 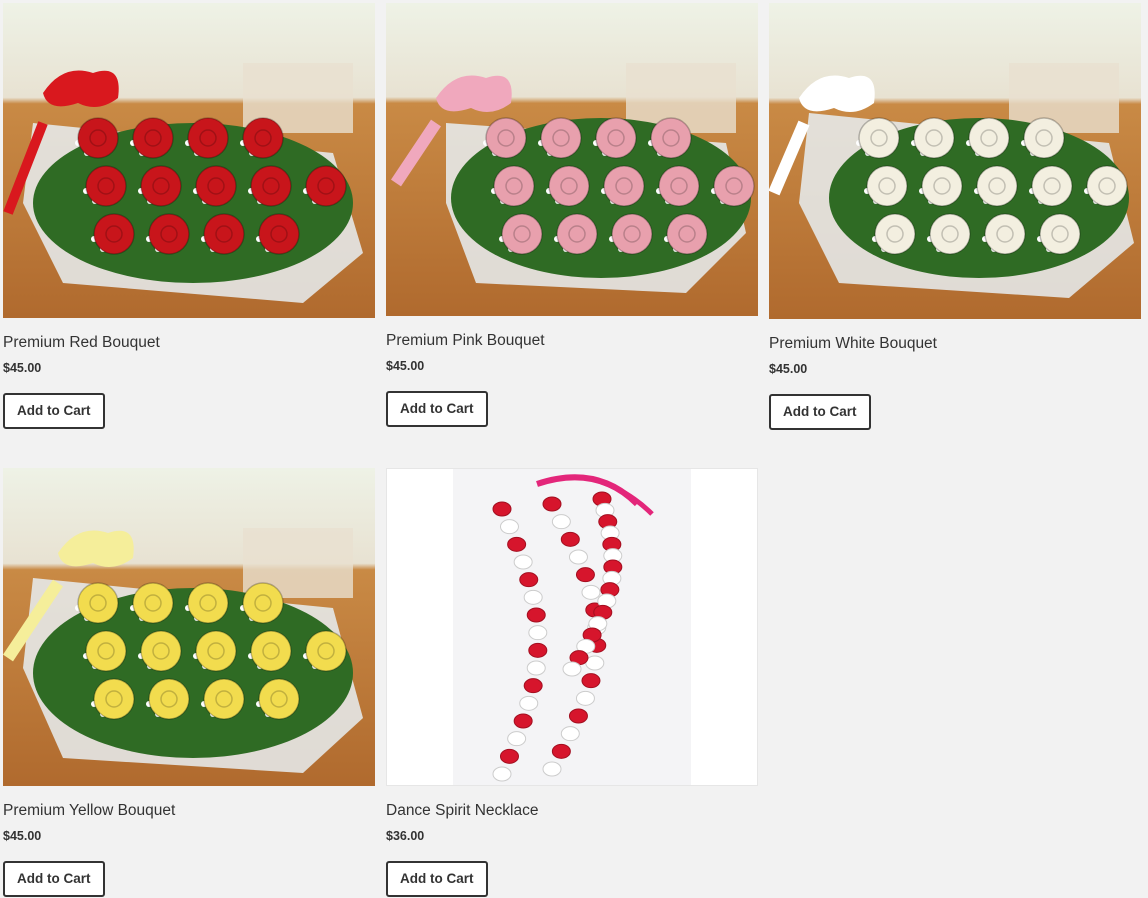 I want to click on product-image-necklace, so click(x=572, y=627).